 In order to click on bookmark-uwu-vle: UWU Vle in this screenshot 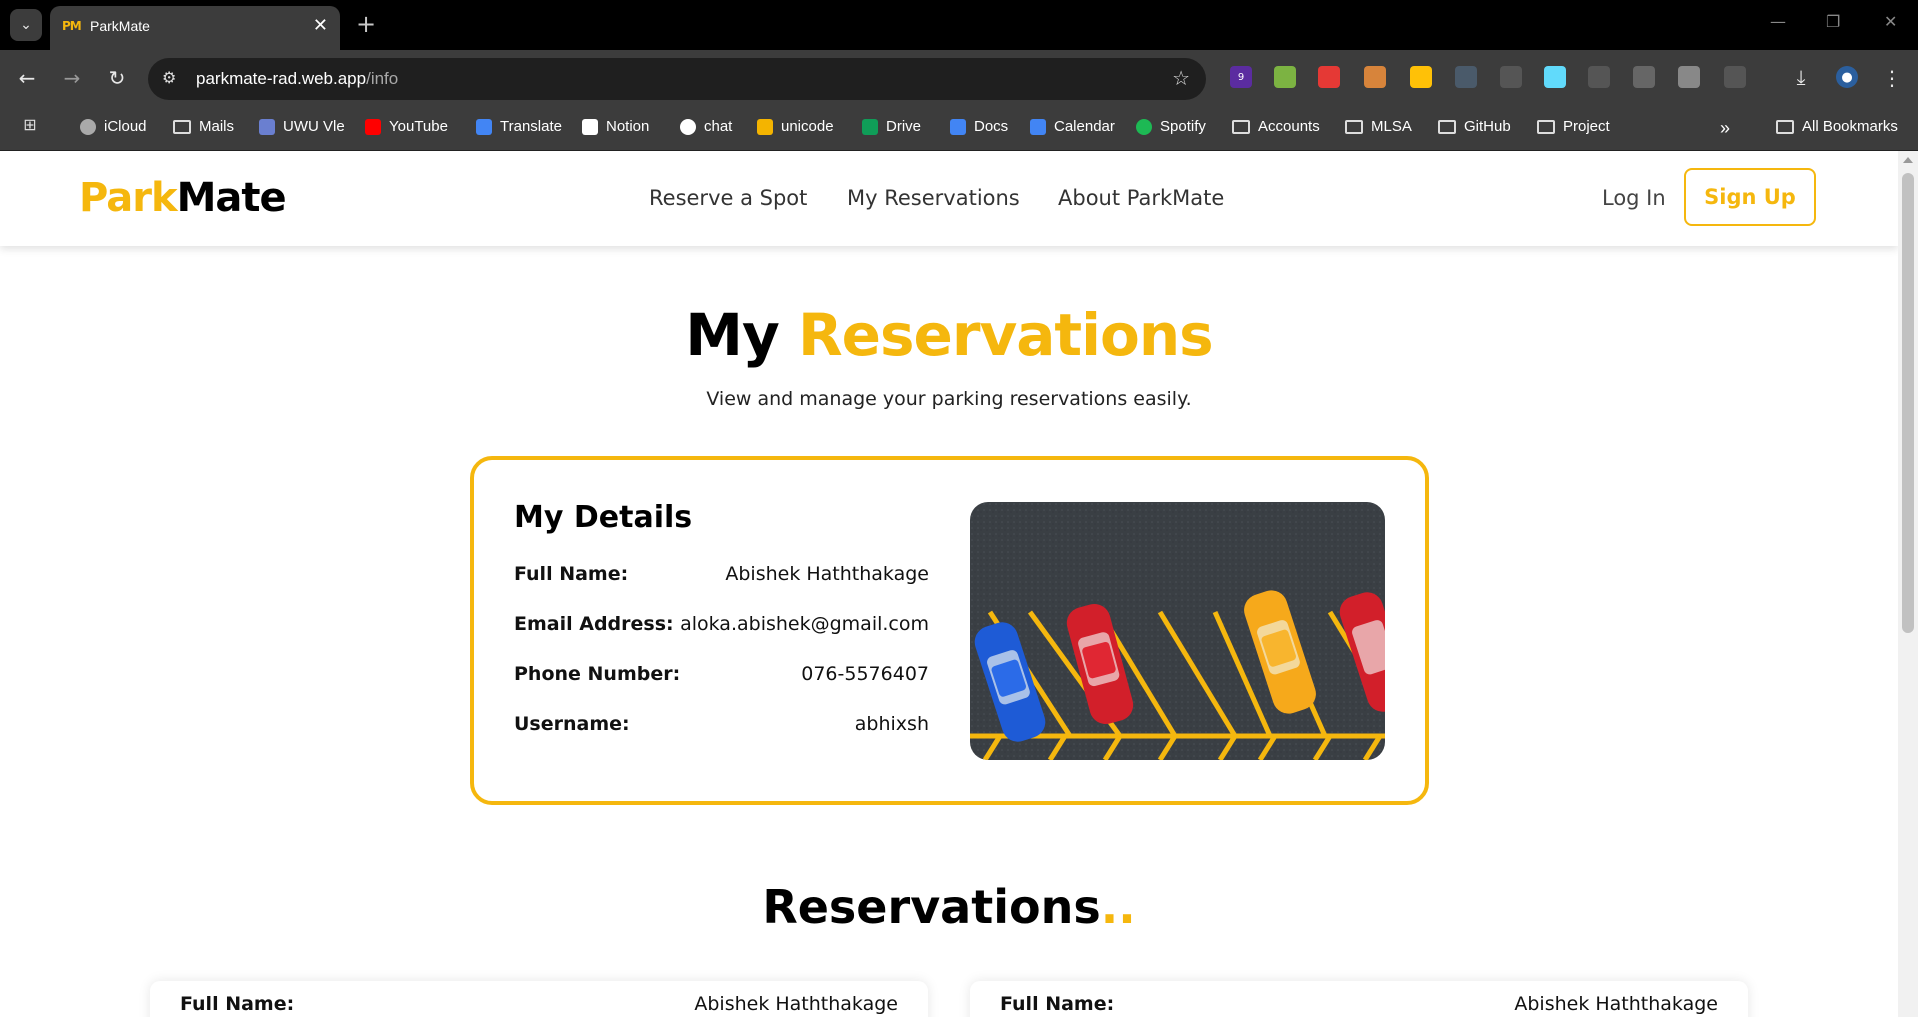, I will do `click(302, 126)`.